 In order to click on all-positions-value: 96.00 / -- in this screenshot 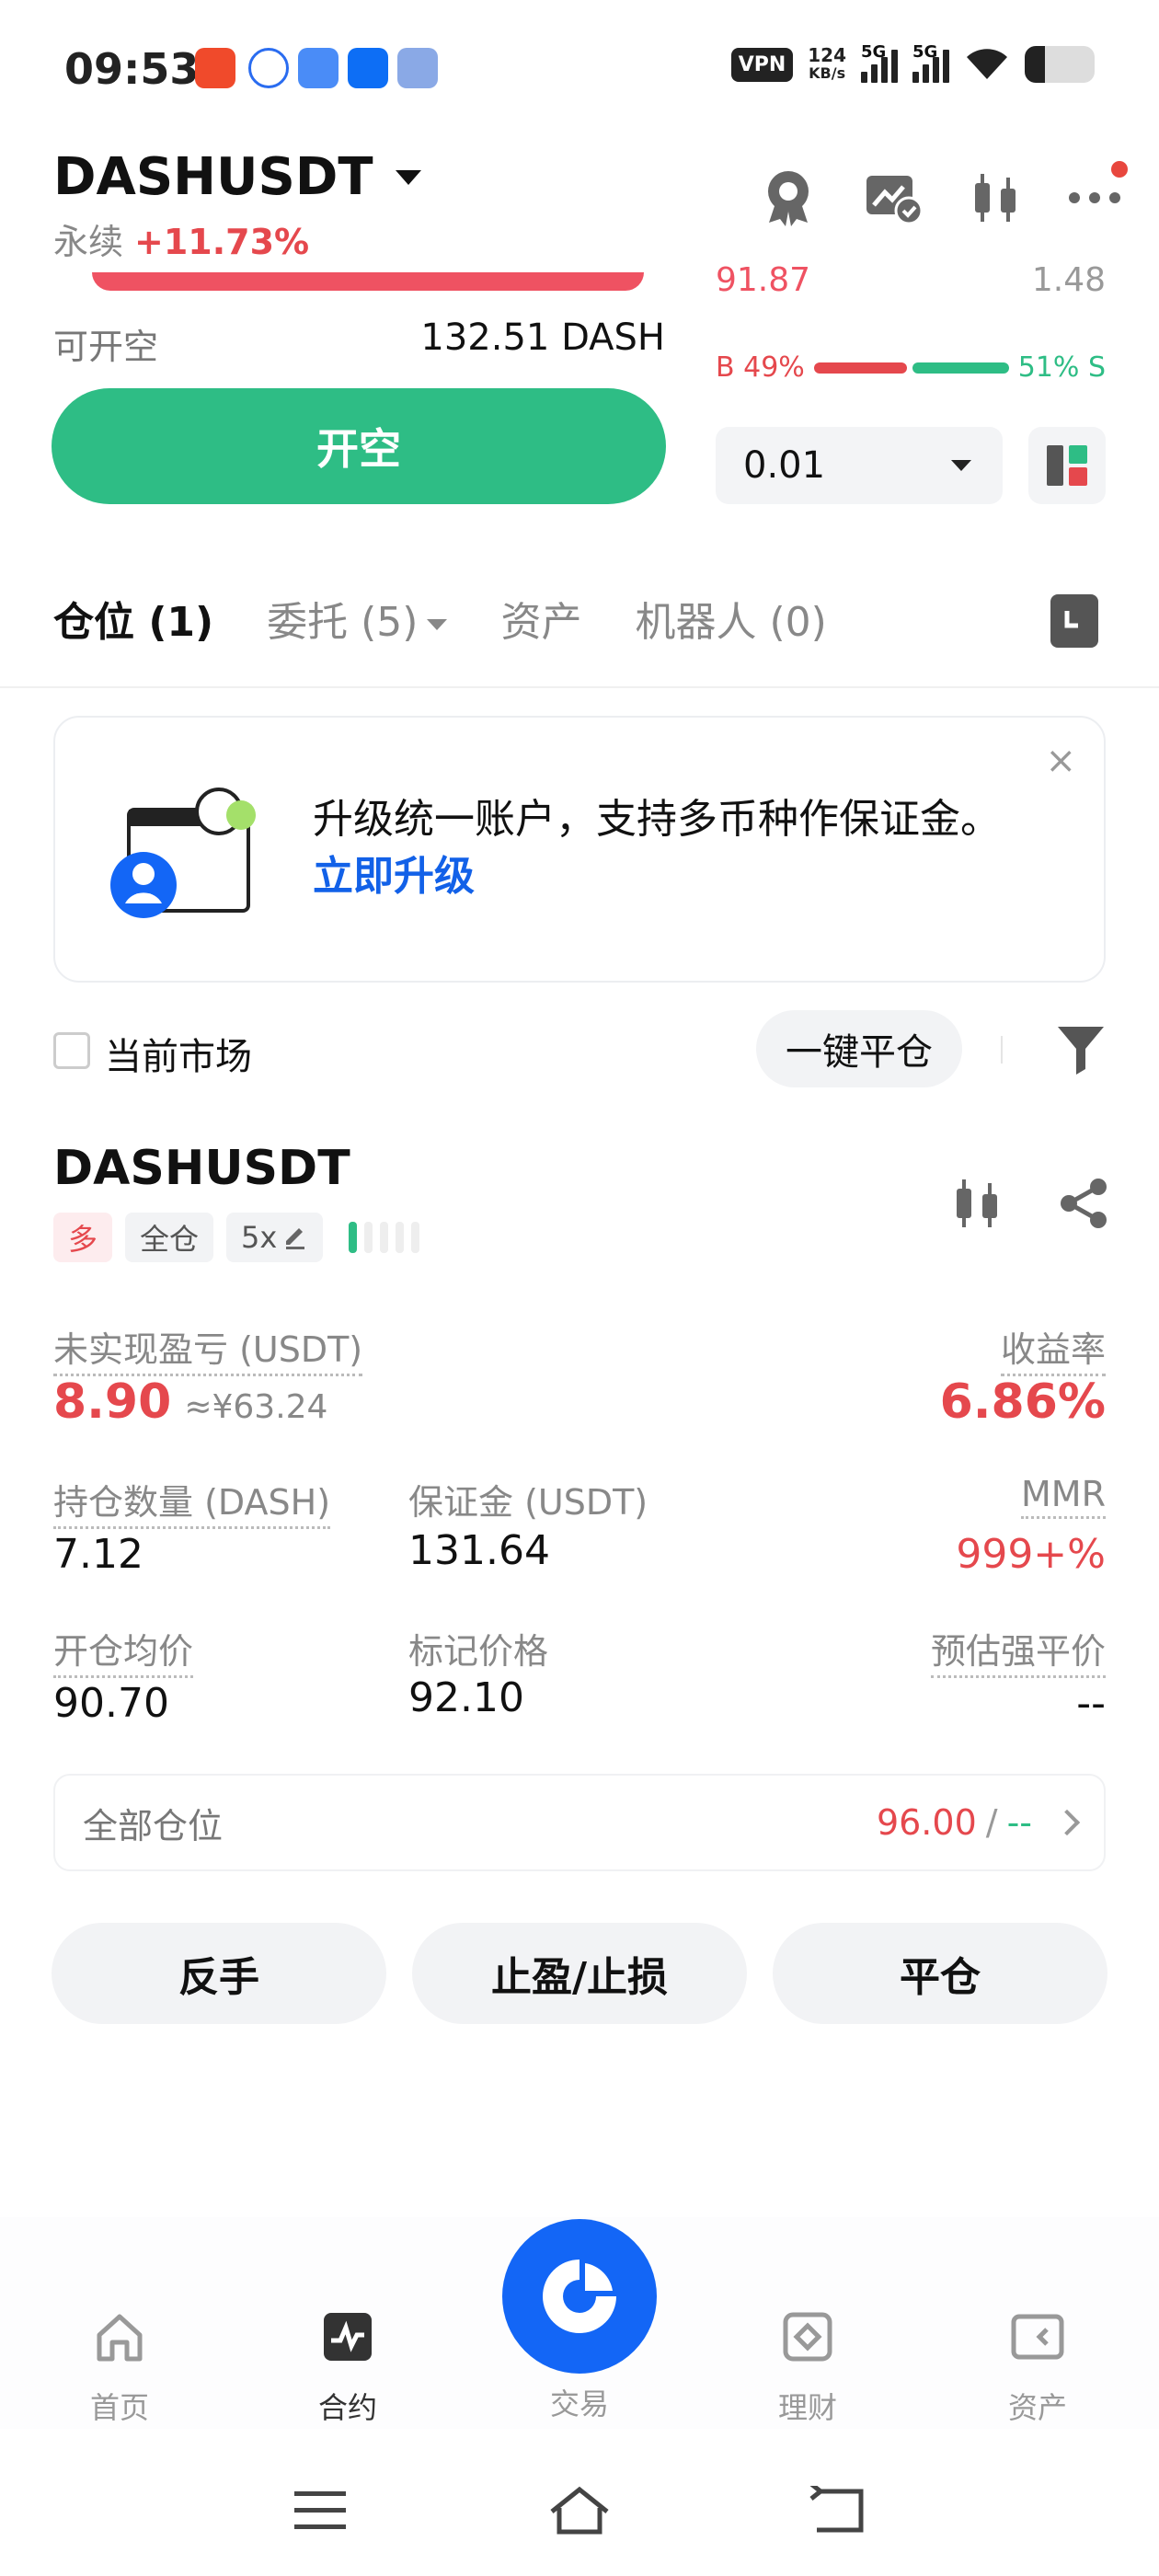, I will do `click(979, 1822)`.